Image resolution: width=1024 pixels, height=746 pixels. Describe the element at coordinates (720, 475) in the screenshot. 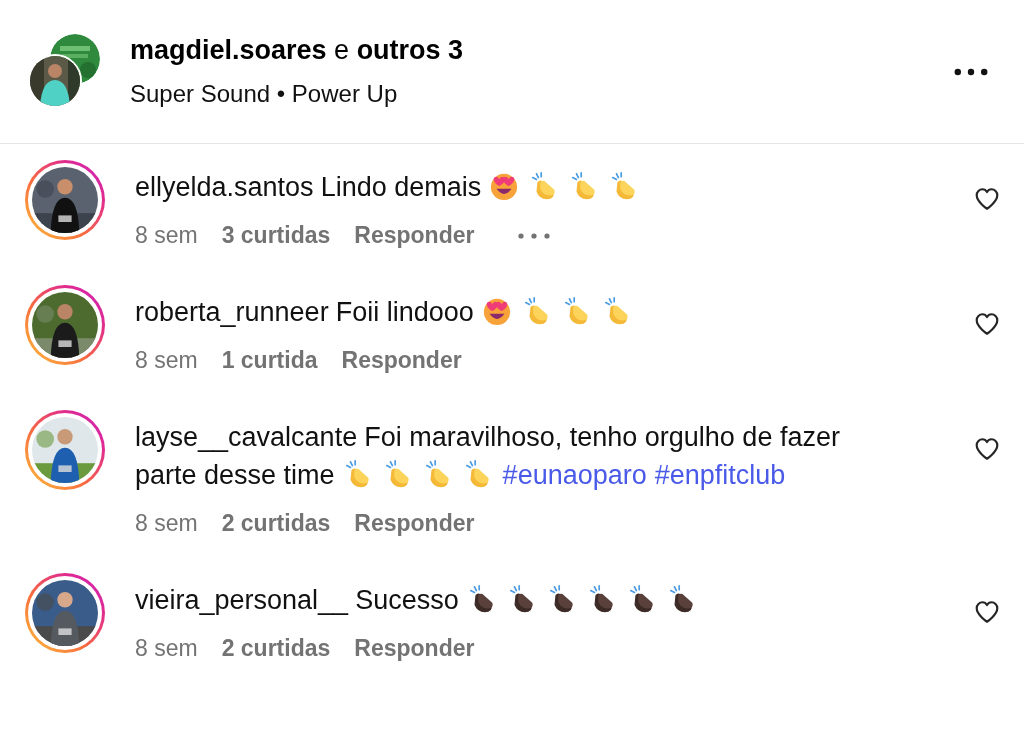

I see `hashtag-link: #enpfitclub` at that location.